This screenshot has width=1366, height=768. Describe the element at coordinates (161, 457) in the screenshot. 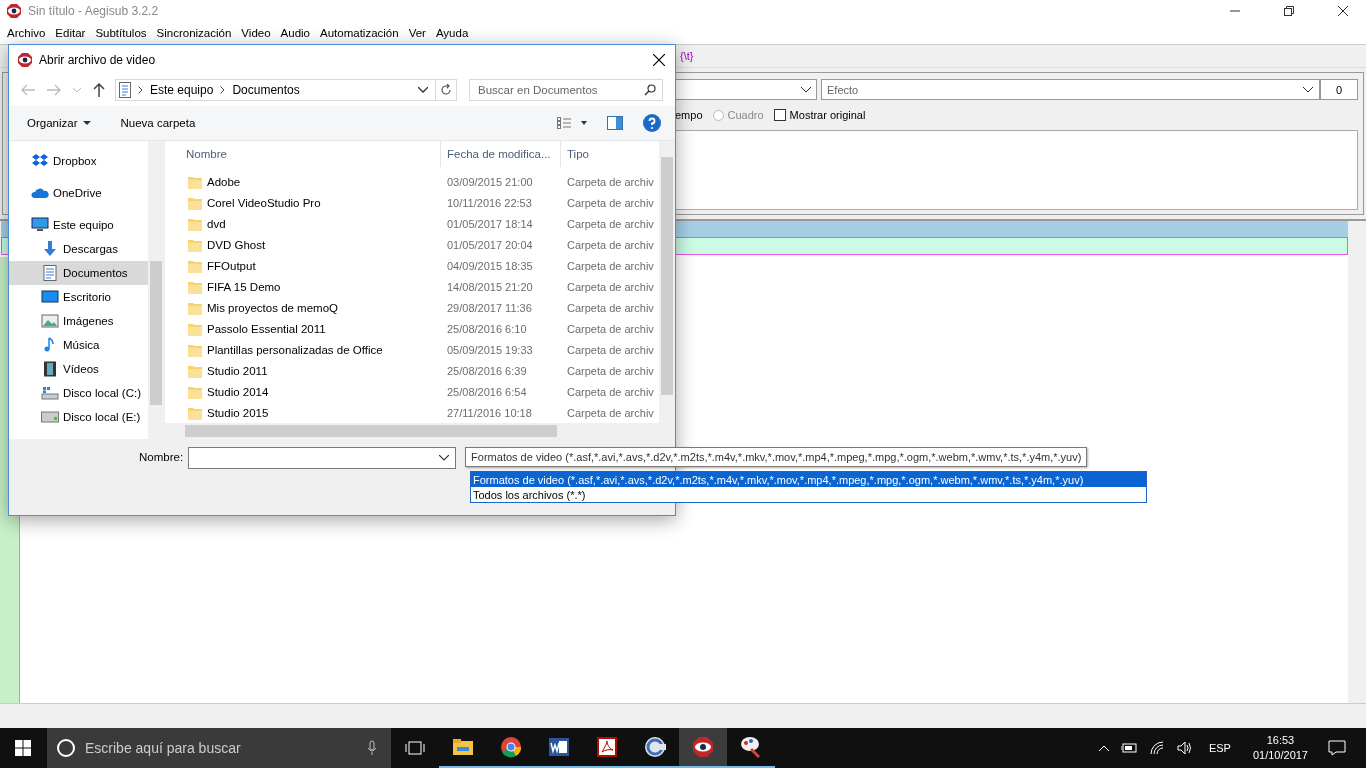

I see `field-label: Nombre:` at that location.